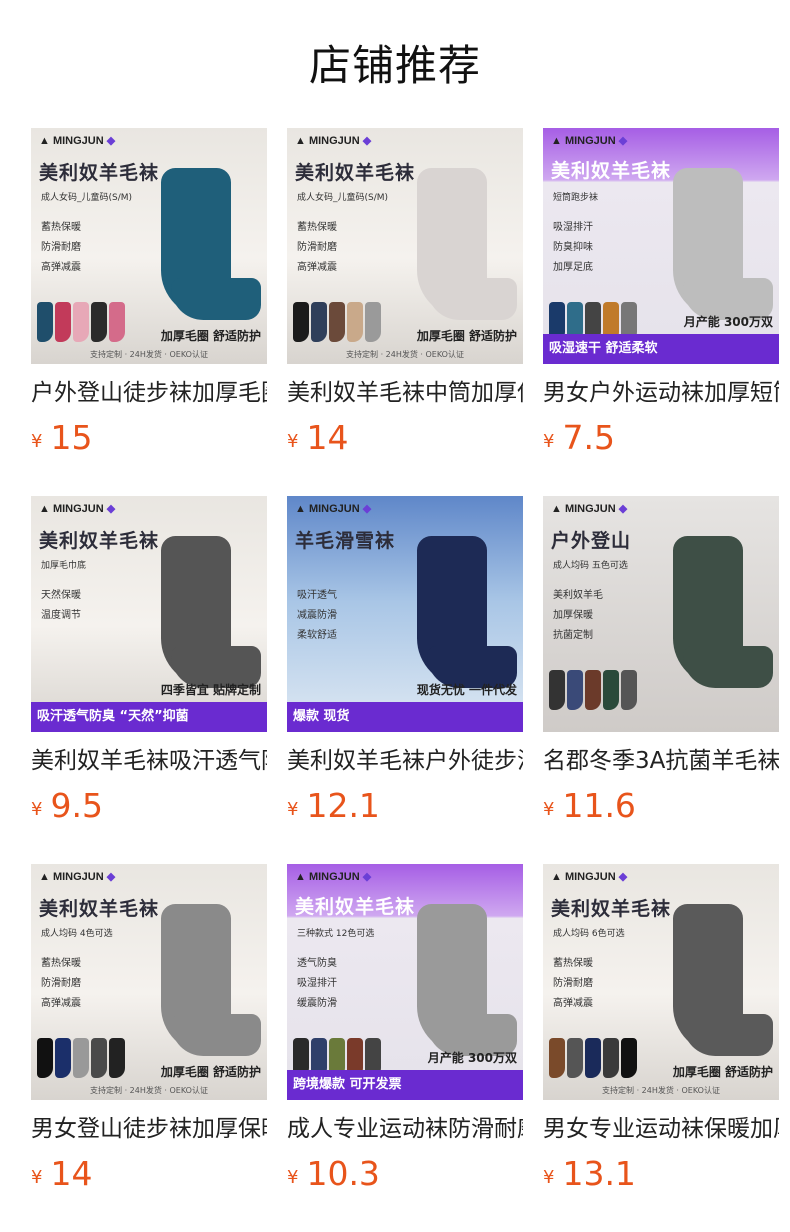 Image resolution: width=790 pixels, height=1232 pixels. I want to click on image-banner: 吸湿速干 舒适柔软, so click(661, 349).